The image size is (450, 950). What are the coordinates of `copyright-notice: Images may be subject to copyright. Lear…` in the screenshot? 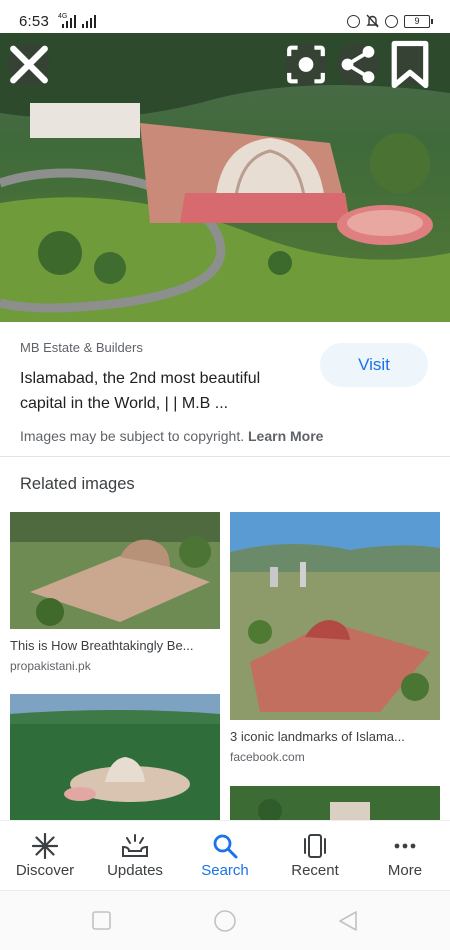 It's located at (171, 436).